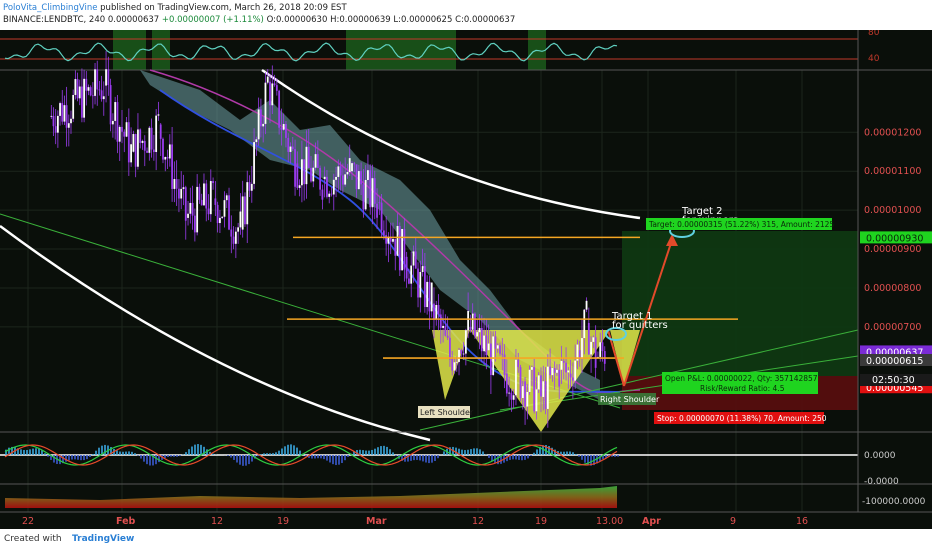 The width and height of the screenshot is (932, 550). Describe the element at coordinates (54, 20) in the screenshot. I see `symbol-text: BINANCE:LENDBTC, 240` at that location.